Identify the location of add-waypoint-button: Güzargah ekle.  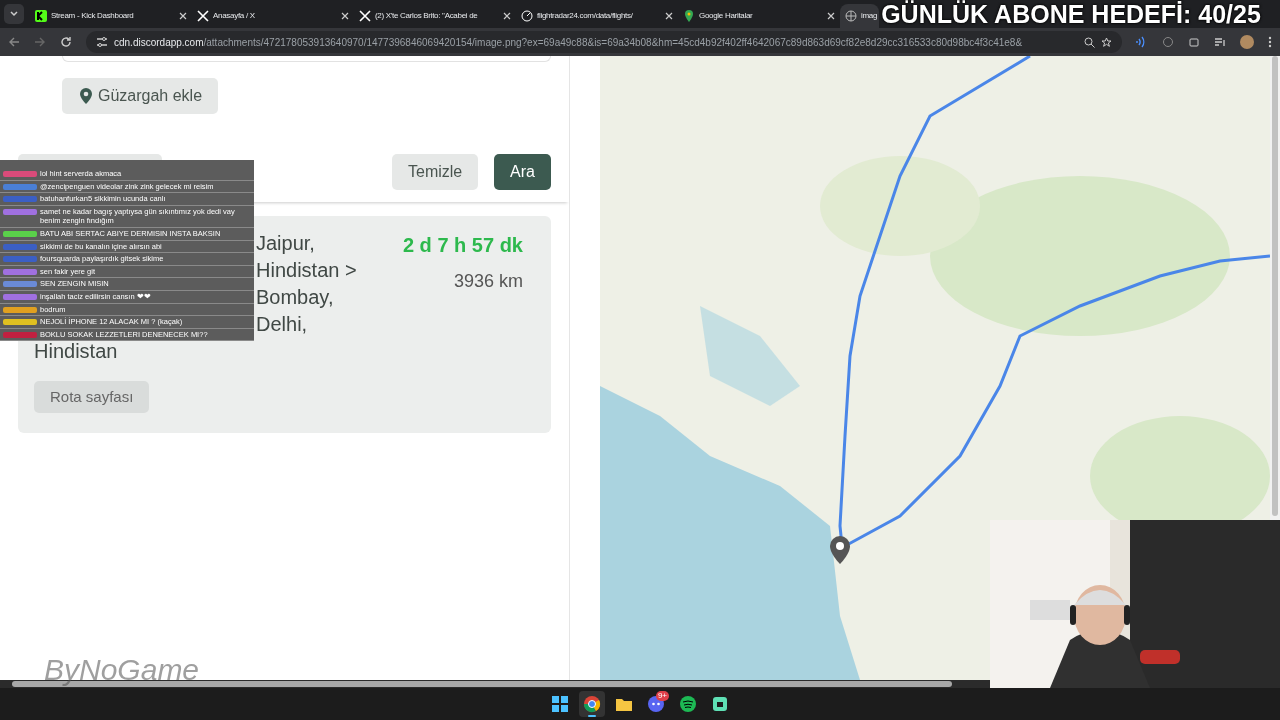
(140, 96).